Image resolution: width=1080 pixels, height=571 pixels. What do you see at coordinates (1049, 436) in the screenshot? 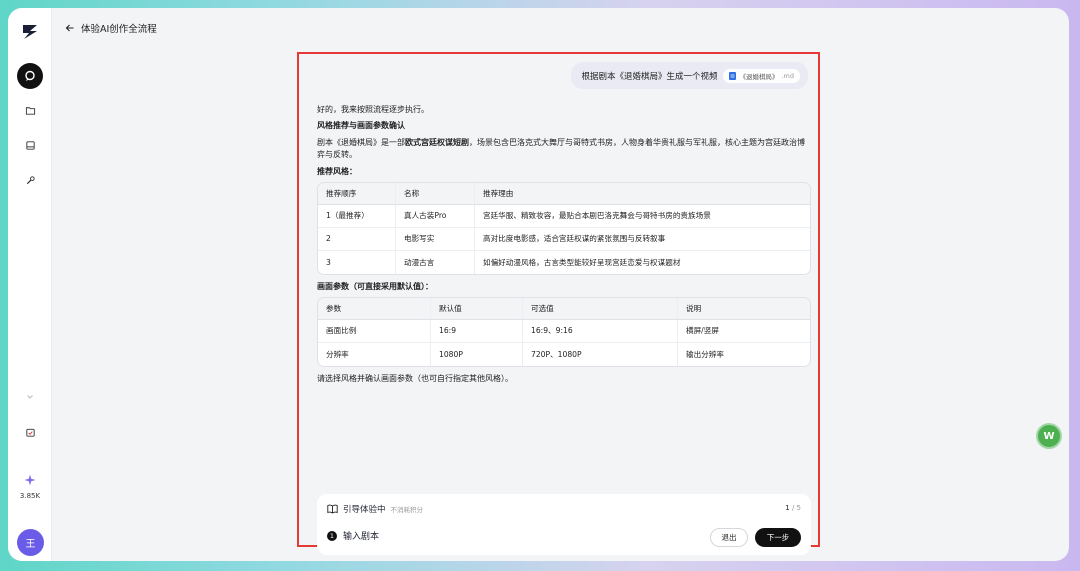
I see `floating-assistant-button: W` at bounding box center [1049, 436].